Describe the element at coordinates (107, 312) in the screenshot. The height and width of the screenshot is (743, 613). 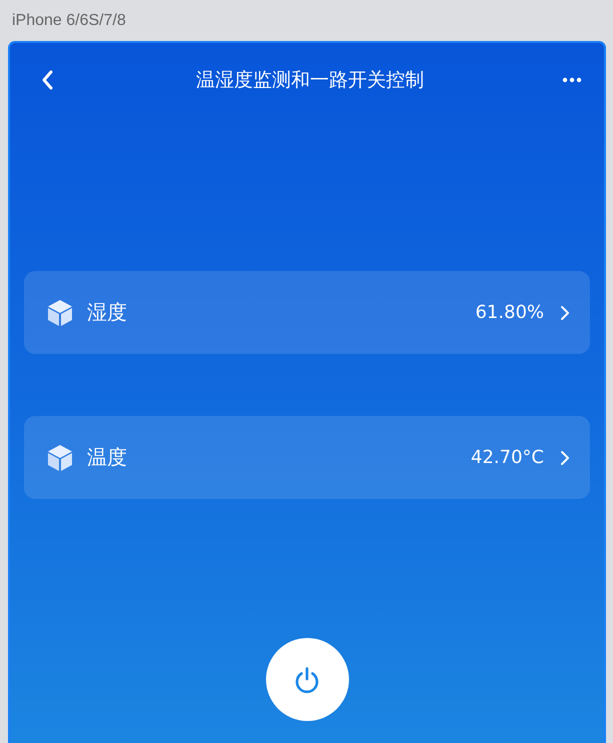
I see `sensor-name: 湿度` at that location.